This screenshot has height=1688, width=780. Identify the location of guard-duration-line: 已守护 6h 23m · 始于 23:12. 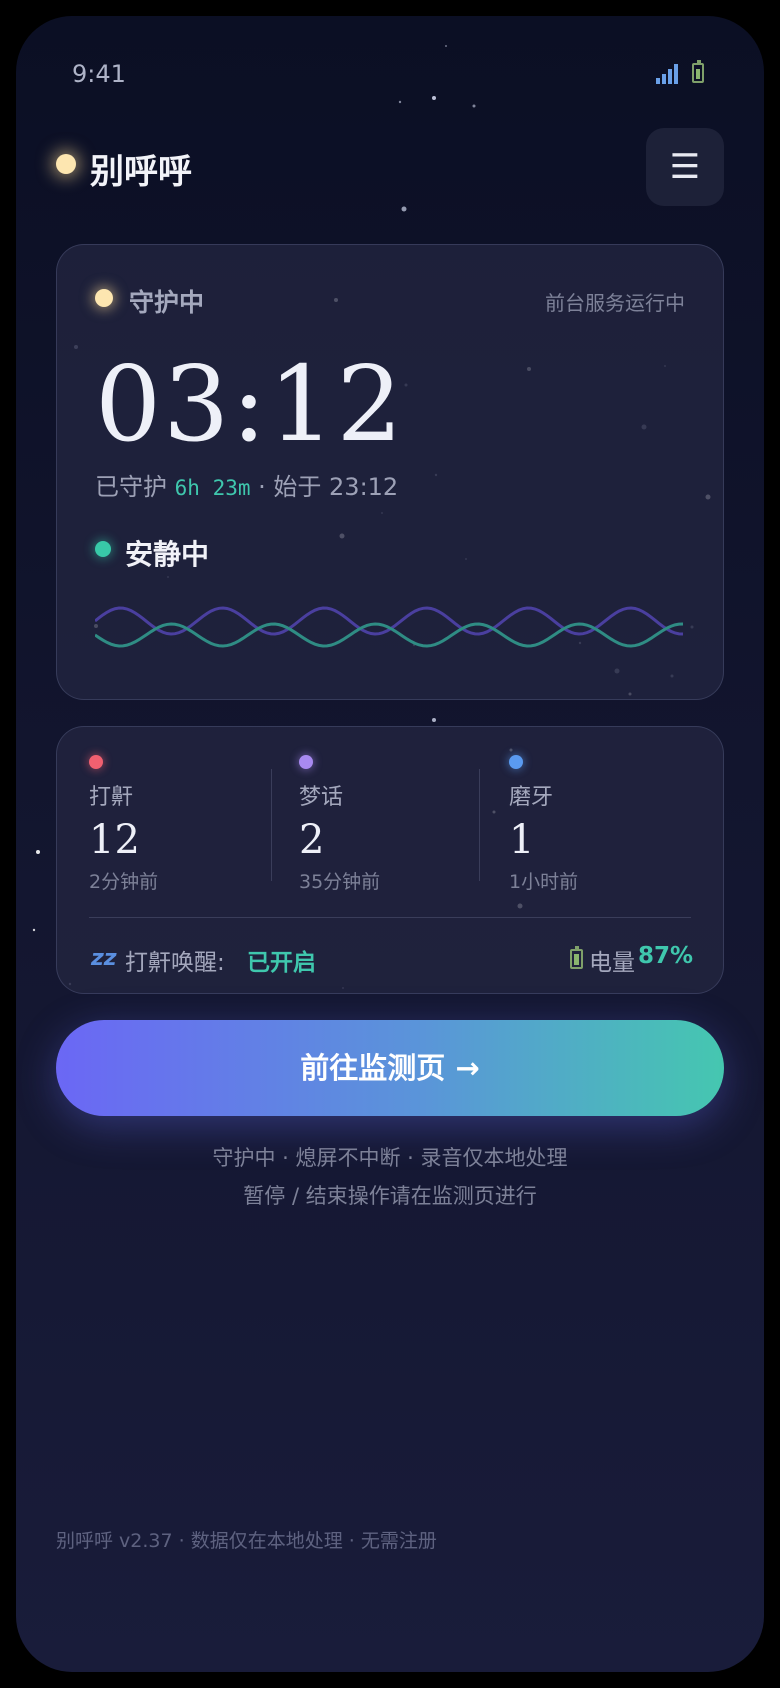
(246, 484).